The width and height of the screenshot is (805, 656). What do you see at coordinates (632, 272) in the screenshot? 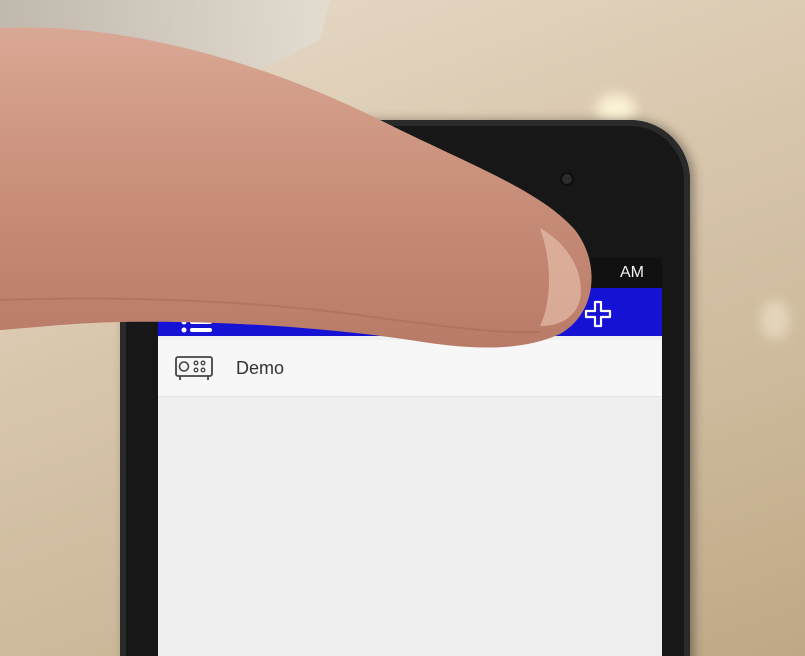
I see `status-time: AM` at bounding box center [632, 272].